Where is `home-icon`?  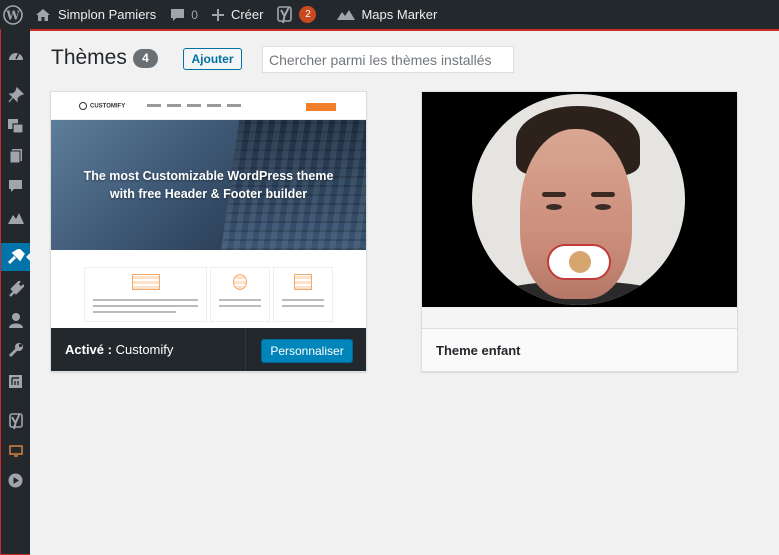 home-icon is located at coordinates (43, 14).